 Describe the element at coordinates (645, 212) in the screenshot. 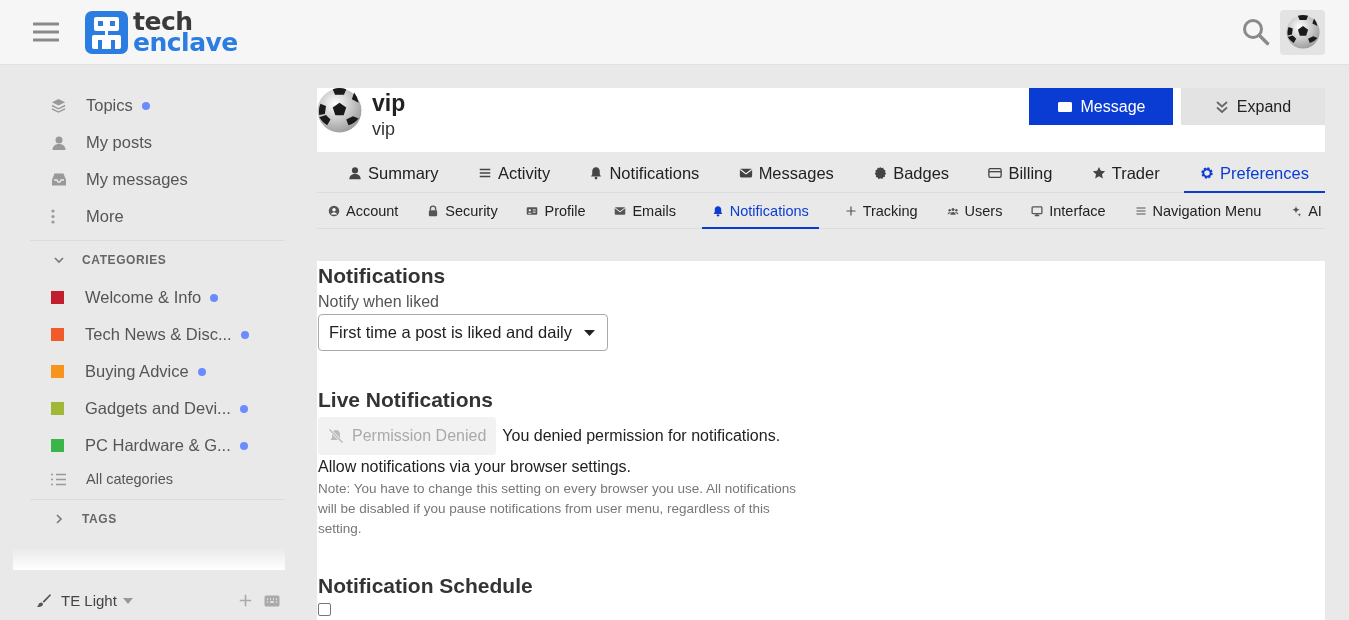

I see `sub-tab: Emails` at that location.